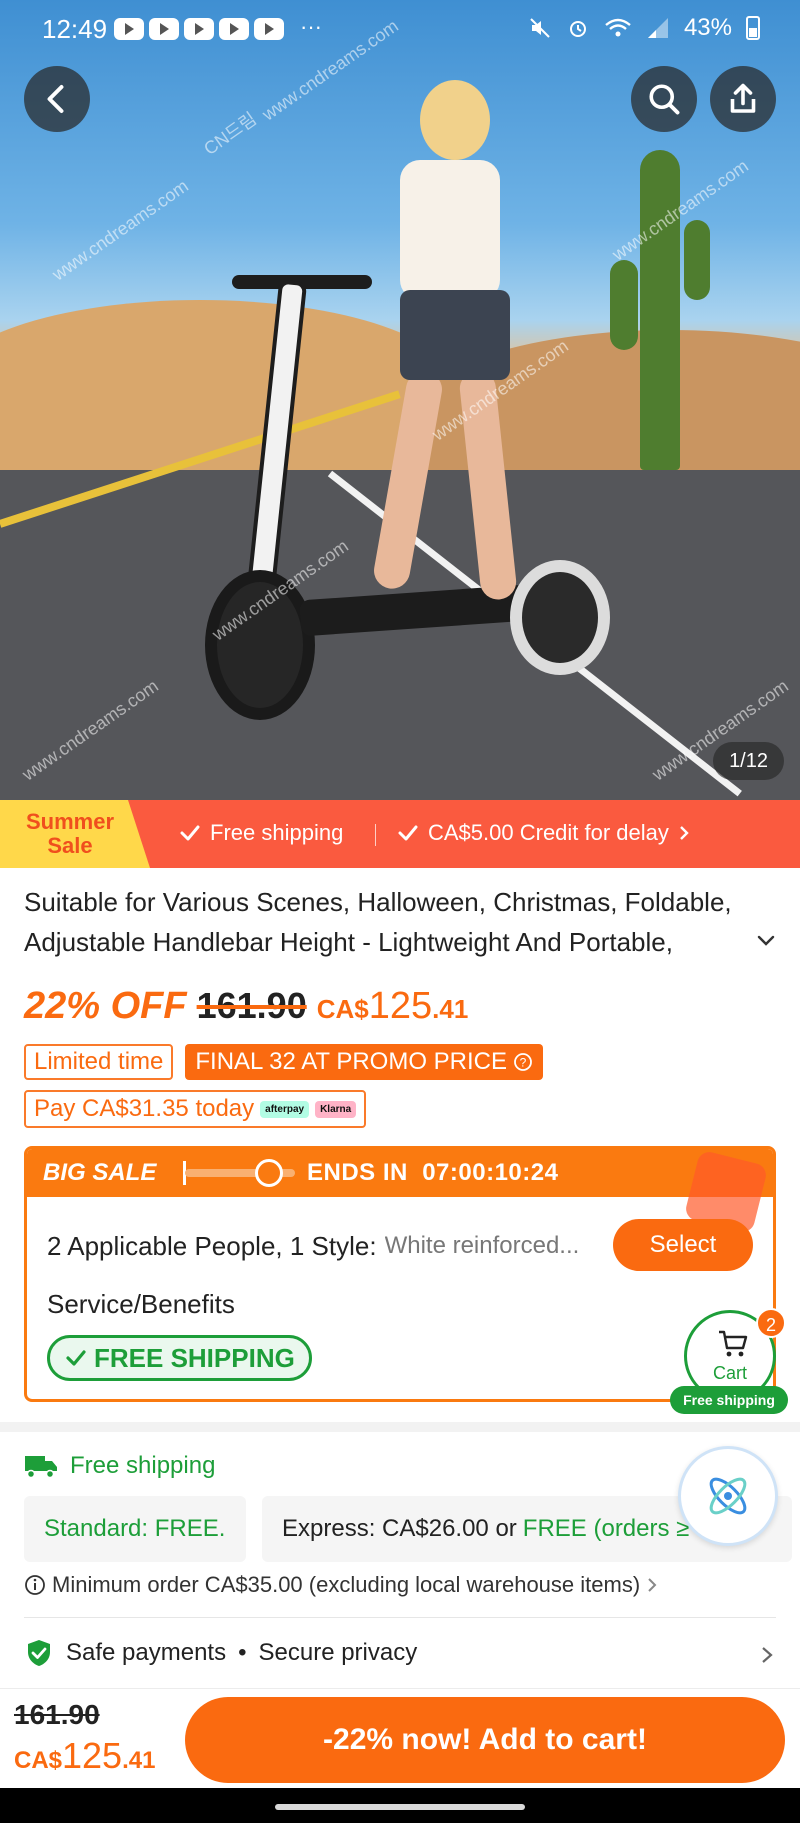  Describe the element at coordinates (92, 1755) in the screenshot. I see `bottom-price-main: 125` at that location.